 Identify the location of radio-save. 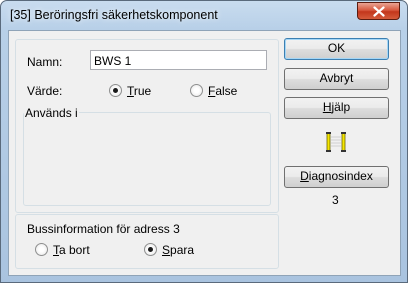
(150, 249).